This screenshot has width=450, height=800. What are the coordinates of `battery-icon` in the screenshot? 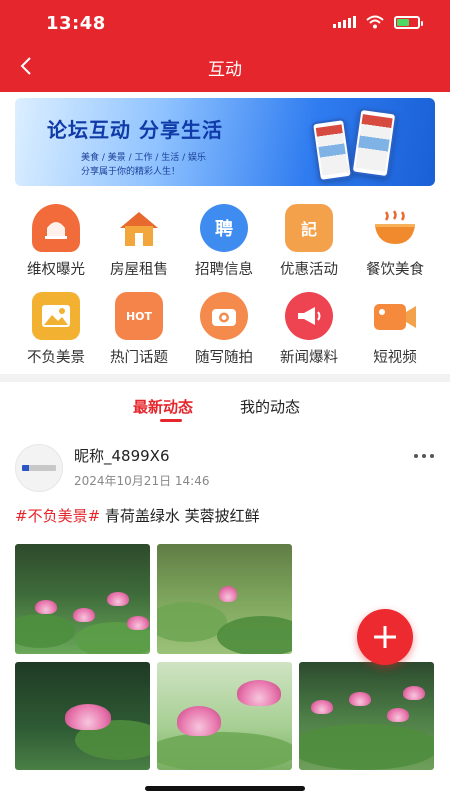 It's located at (408, 22).